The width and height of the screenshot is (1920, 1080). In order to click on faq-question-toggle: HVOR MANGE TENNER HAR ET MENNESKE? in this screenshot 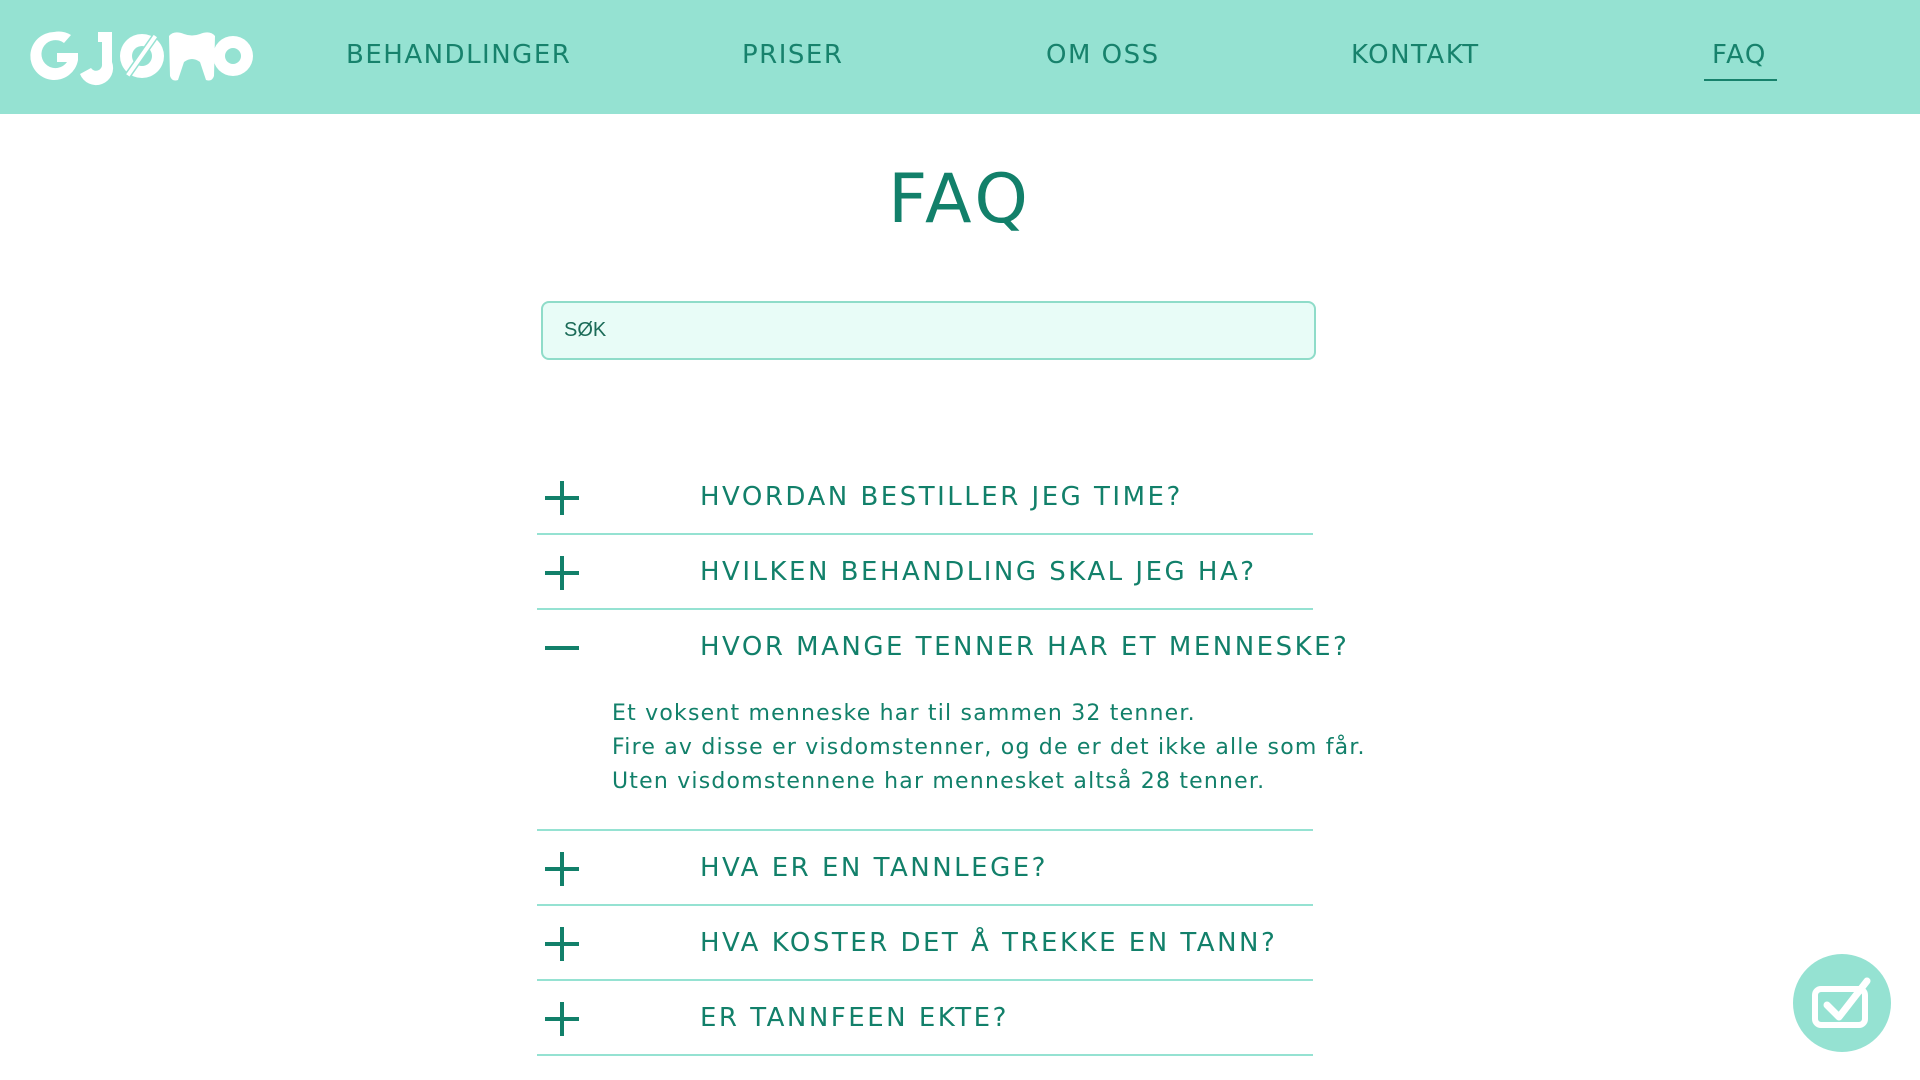, I will do `click(942, 646)`.